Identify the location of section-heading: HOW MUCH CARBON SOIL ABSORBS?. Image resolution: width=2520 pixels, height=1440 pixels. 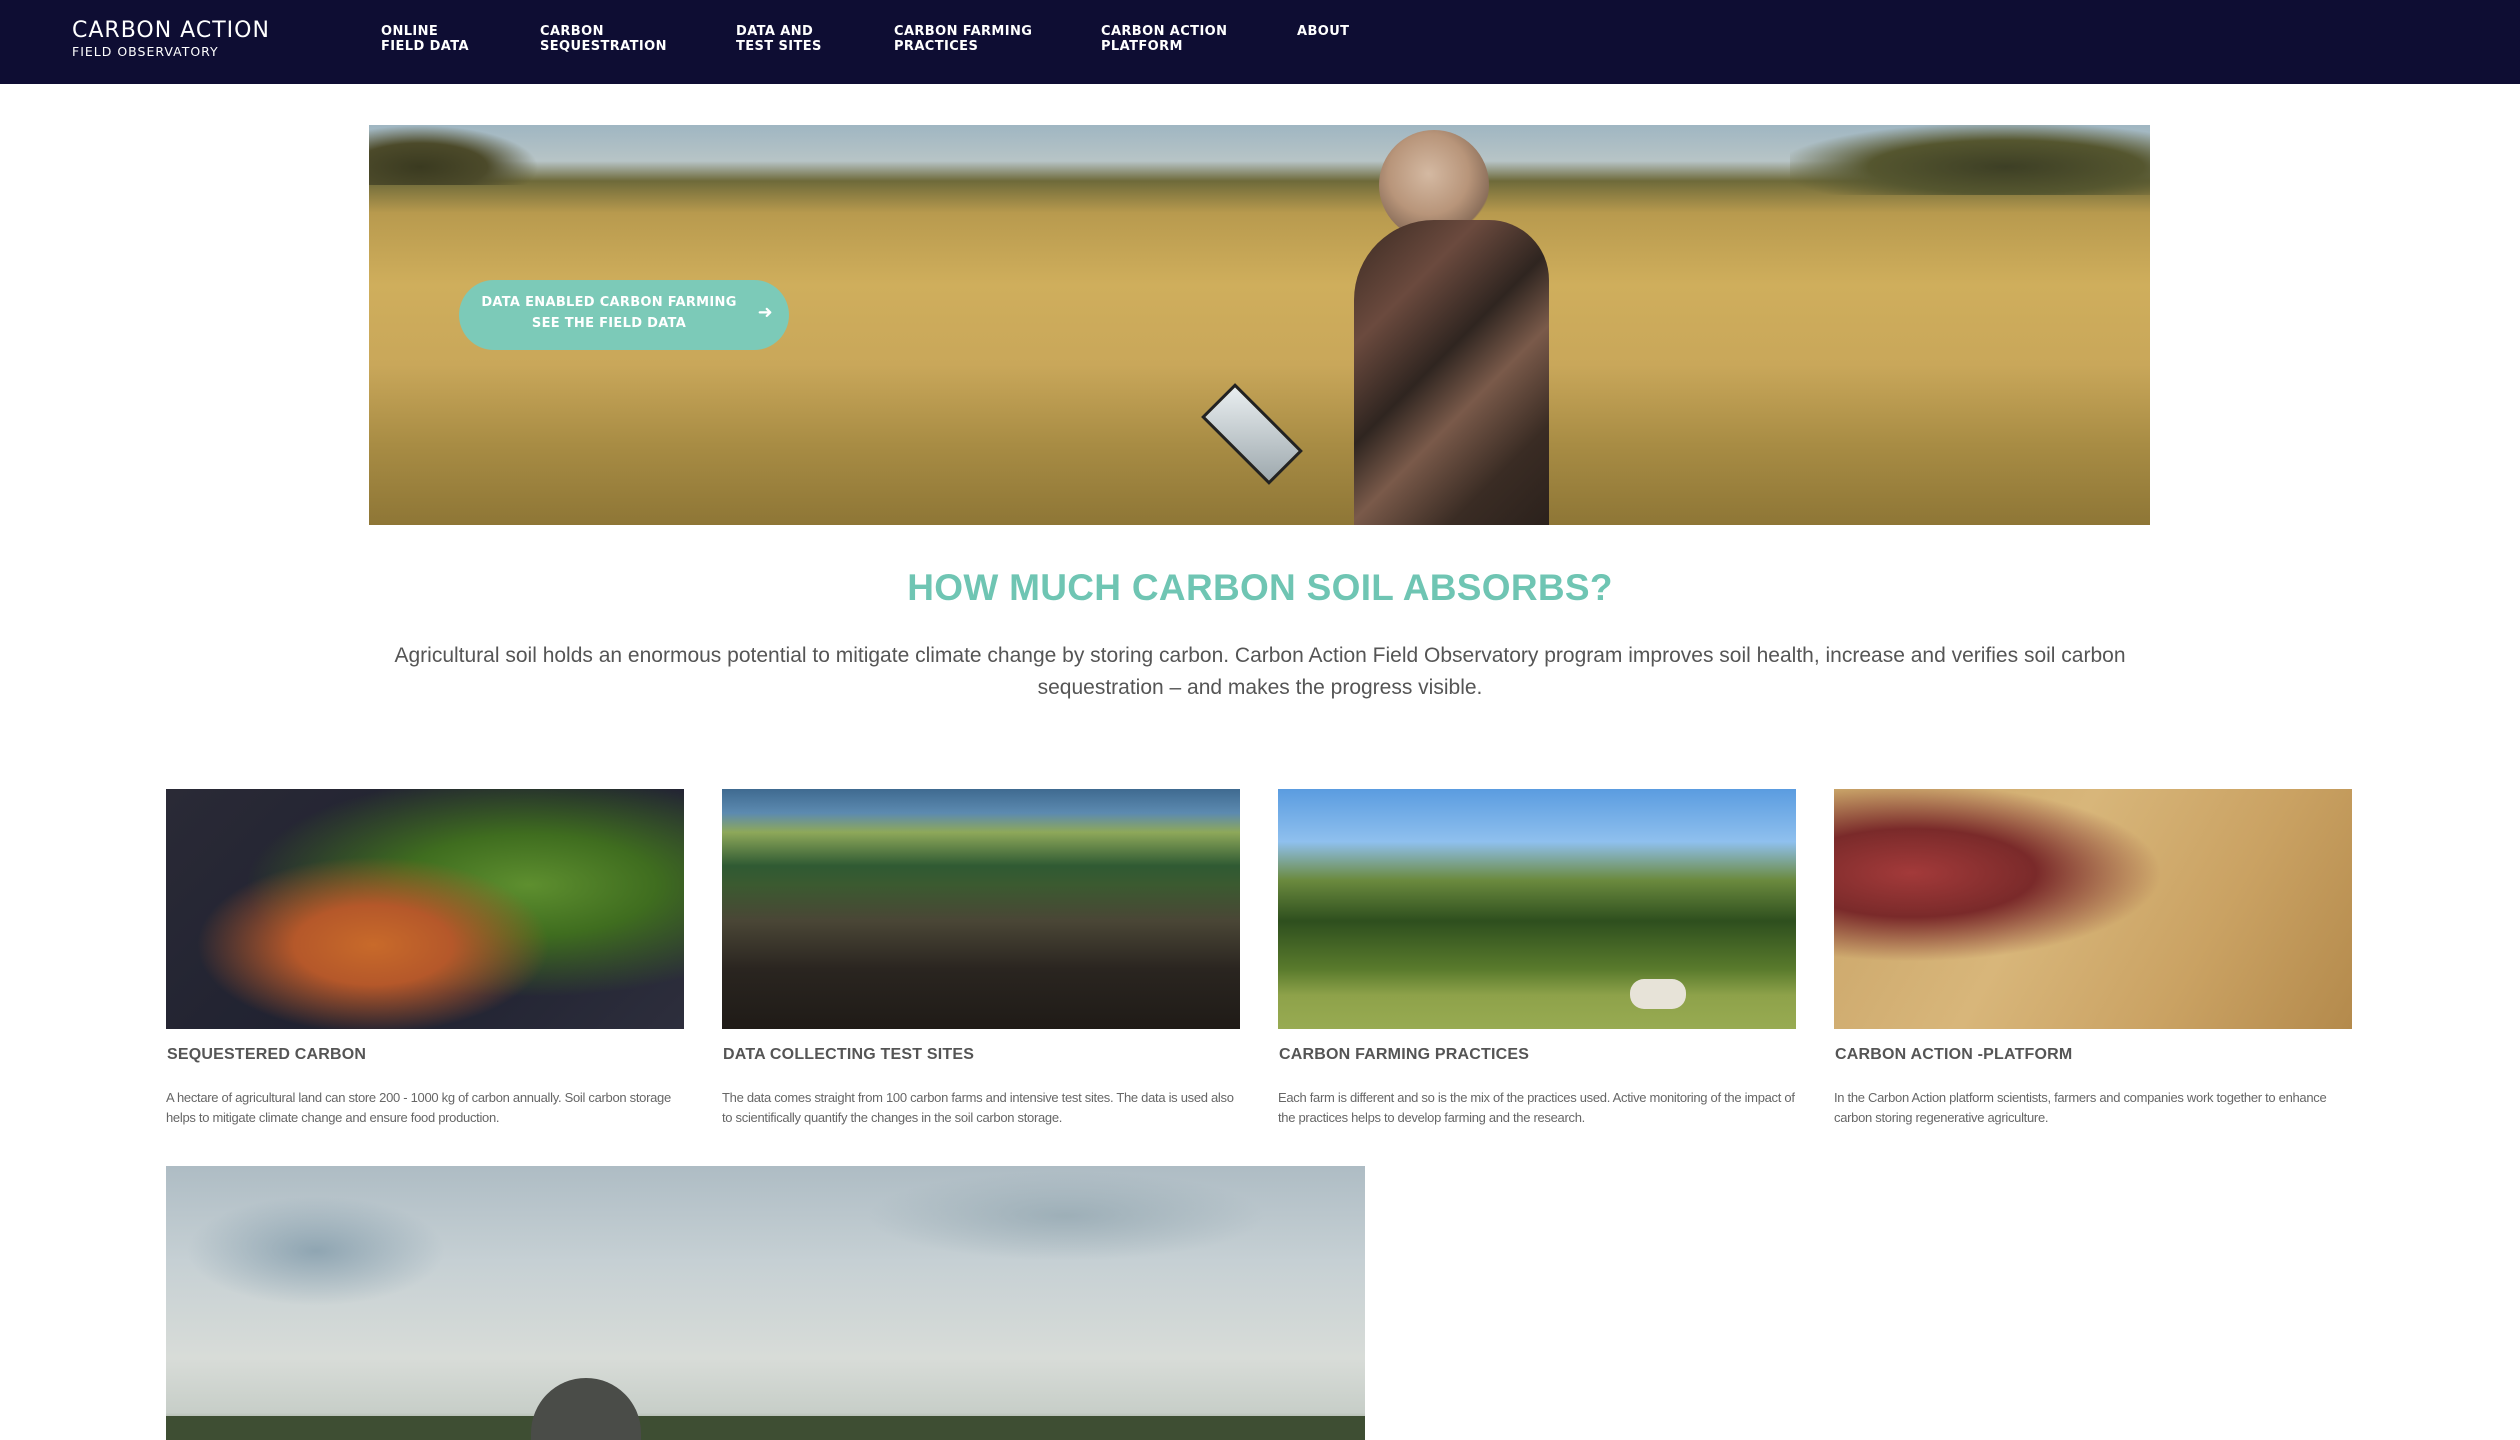
(1260, 587).